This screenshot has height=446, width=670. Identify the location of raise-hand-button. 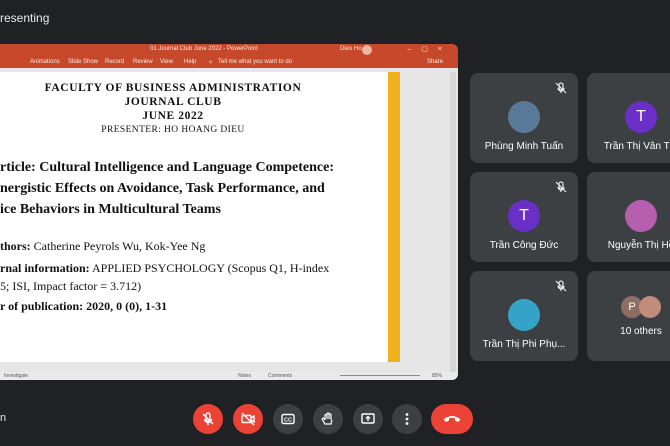
(328, 419).